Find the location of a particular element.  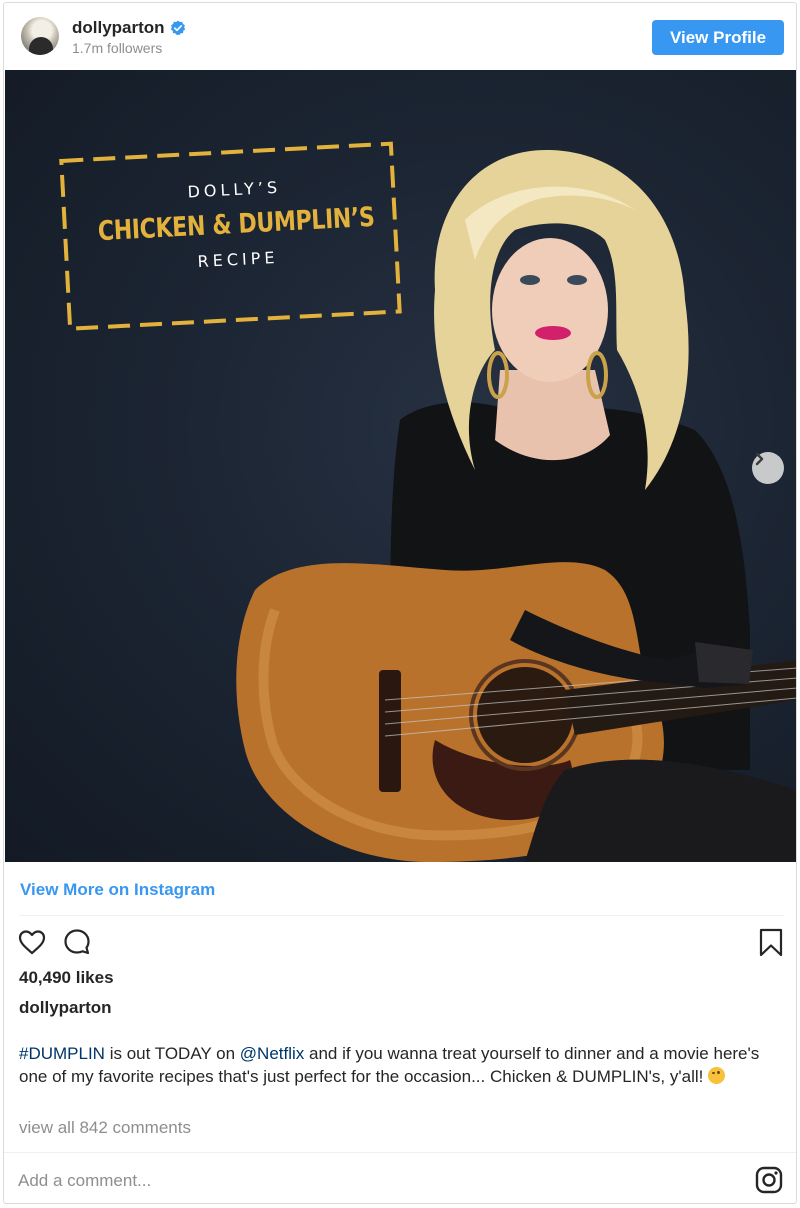

heart-icon is located at coordinates (32, 942).